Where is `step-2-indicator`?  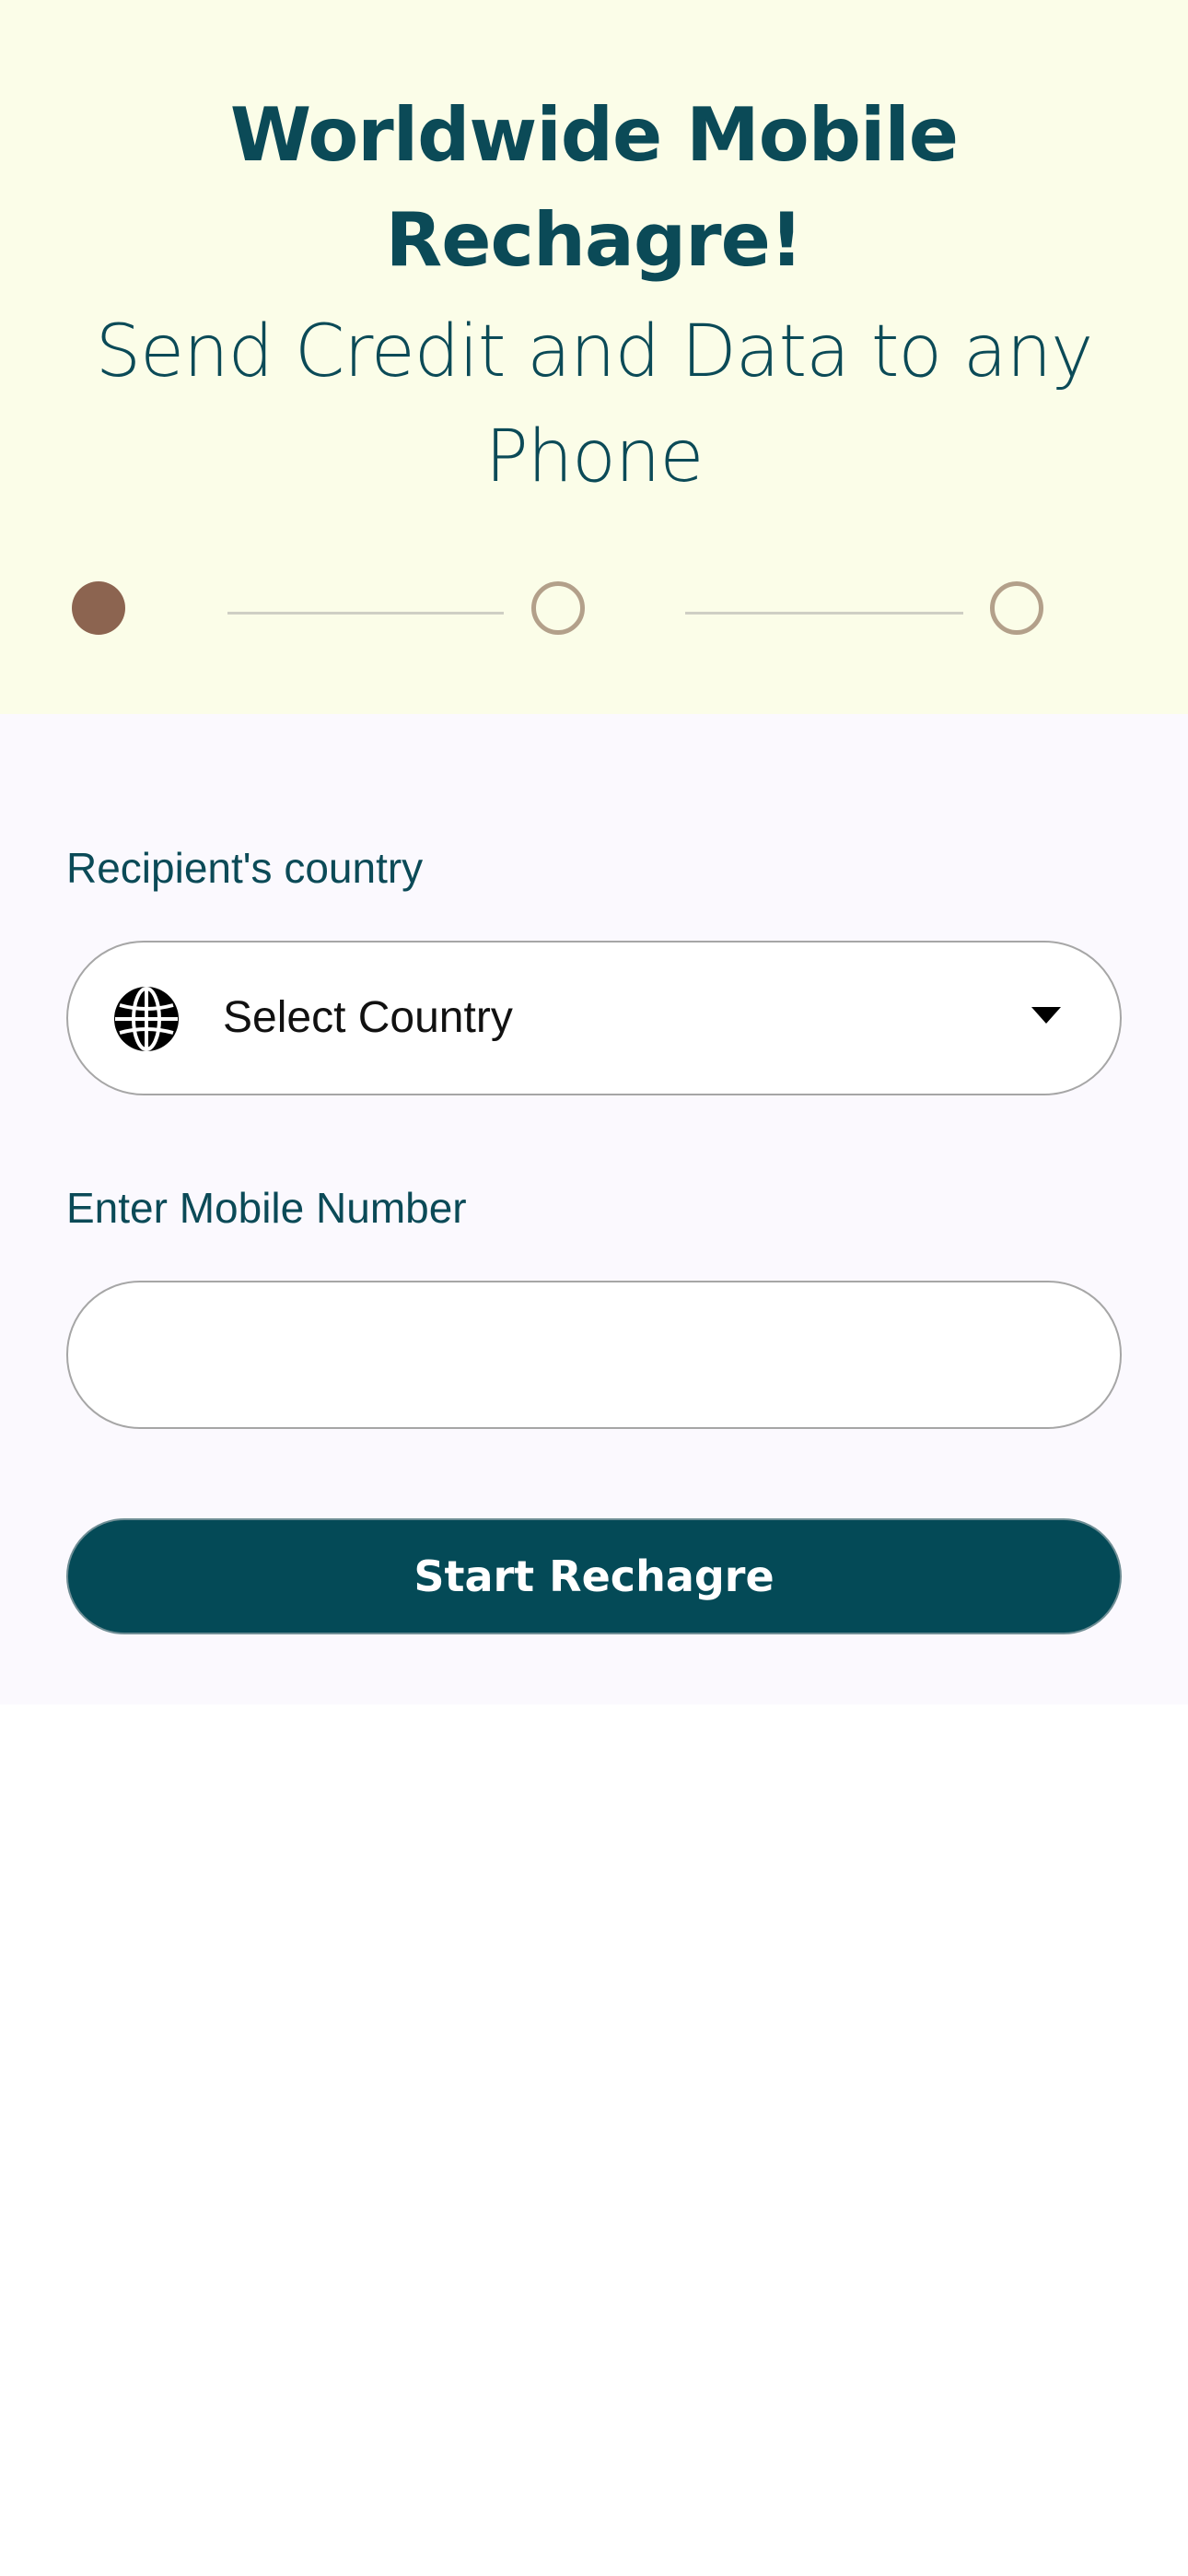 step-2-indicator is located at coordinates (558, 608).